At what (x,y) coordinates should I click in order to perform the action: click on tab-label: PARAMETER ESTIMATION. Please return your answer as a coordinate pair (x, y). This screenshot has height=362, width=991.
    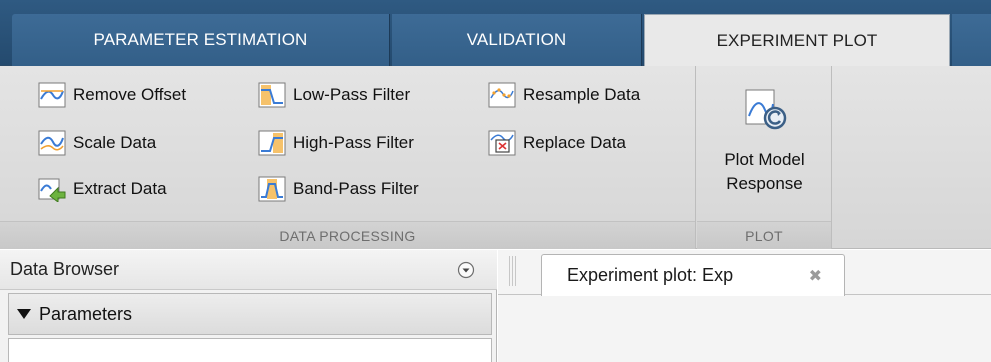
    Looking at the image, I should click on (200, 39).